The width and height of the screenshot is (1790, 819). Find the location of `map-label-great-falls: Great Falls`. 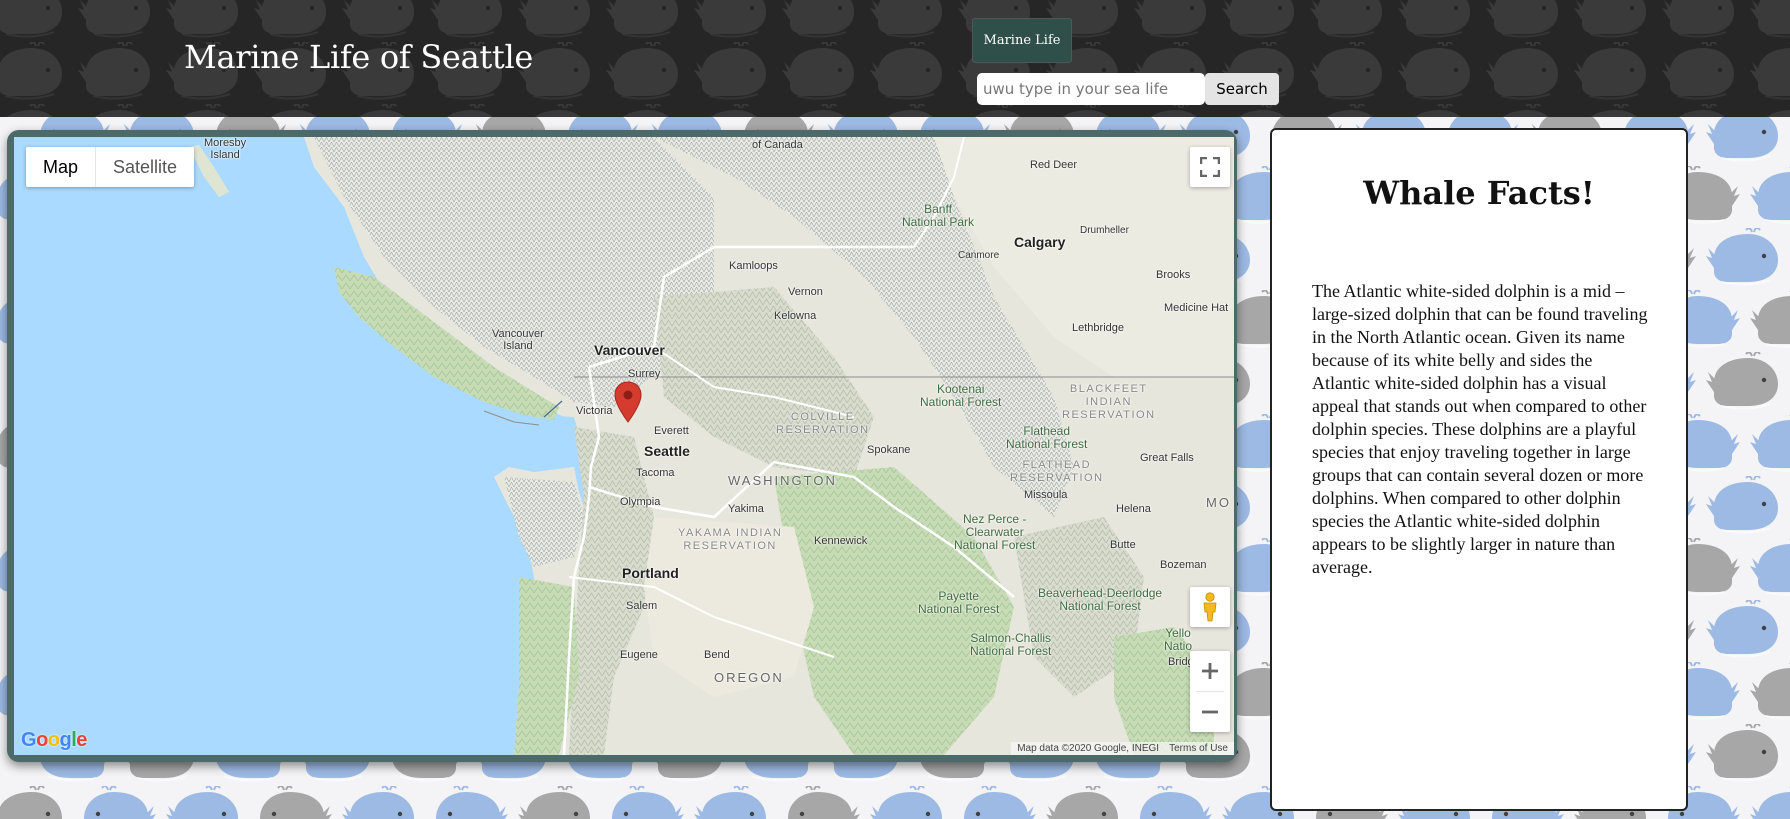

map-label-great-falls: Great Falls is located at coordinates (1167, 458).